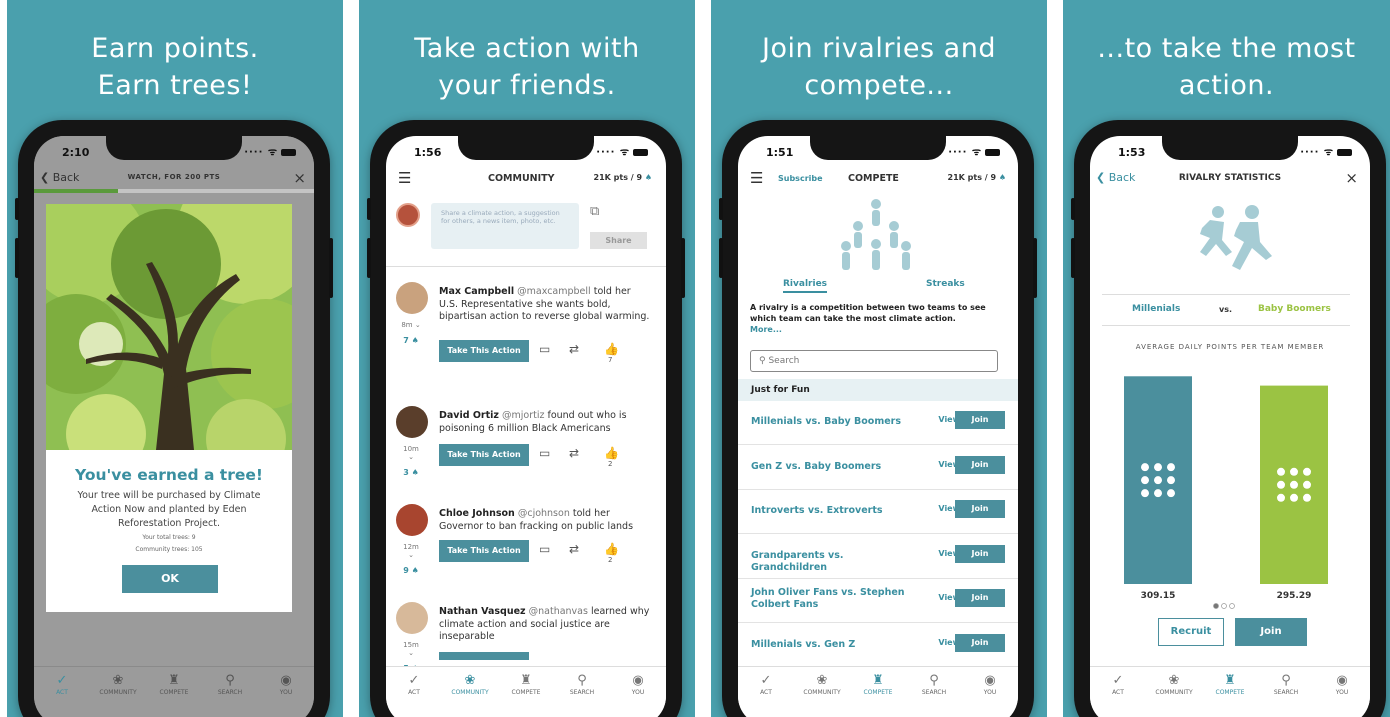  What do you see at coordinates (638, 680) in the screenshot?
I see `user-icon: ◉` at bounding box center [638, 680].